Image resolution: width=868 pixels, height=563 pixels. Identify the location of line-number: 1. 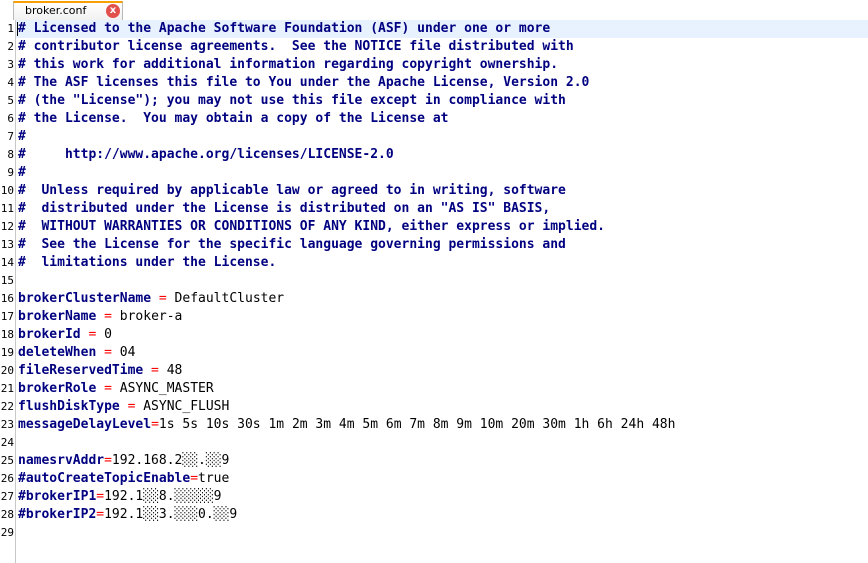
(10, 28).